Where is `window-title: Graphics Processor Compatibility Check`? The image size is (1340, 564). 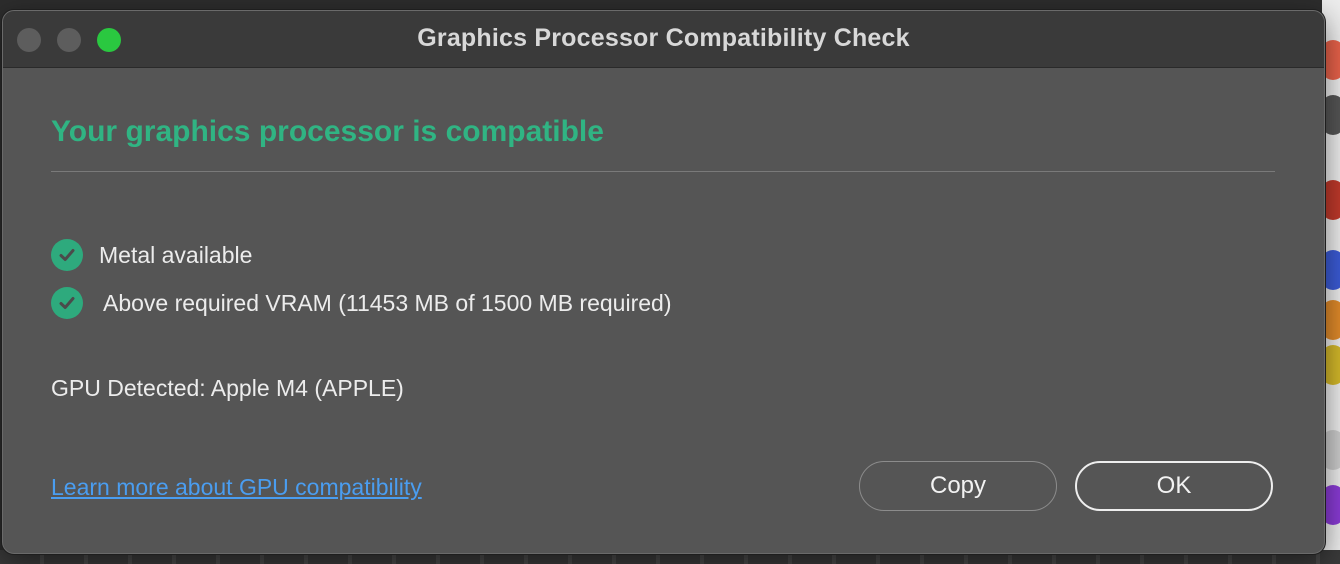
window-title: Graphics Processor Compatibility Check is located at coordinates (663, 38).